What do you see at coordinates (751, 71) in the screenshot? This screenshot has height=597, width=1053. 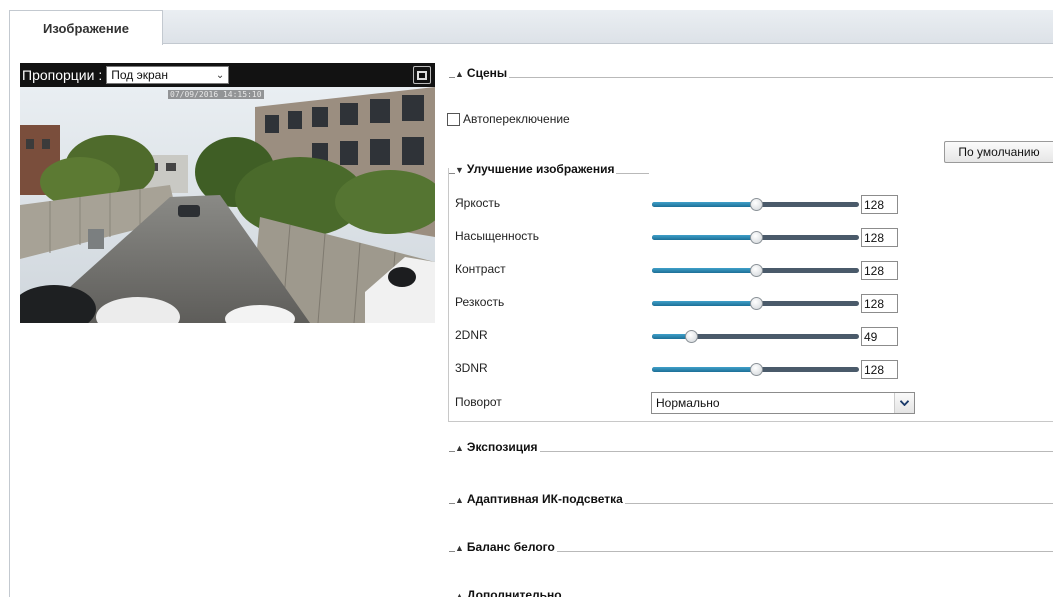 I see `section-scenes: ▲ Сцены` at bounding box center [751, 71].